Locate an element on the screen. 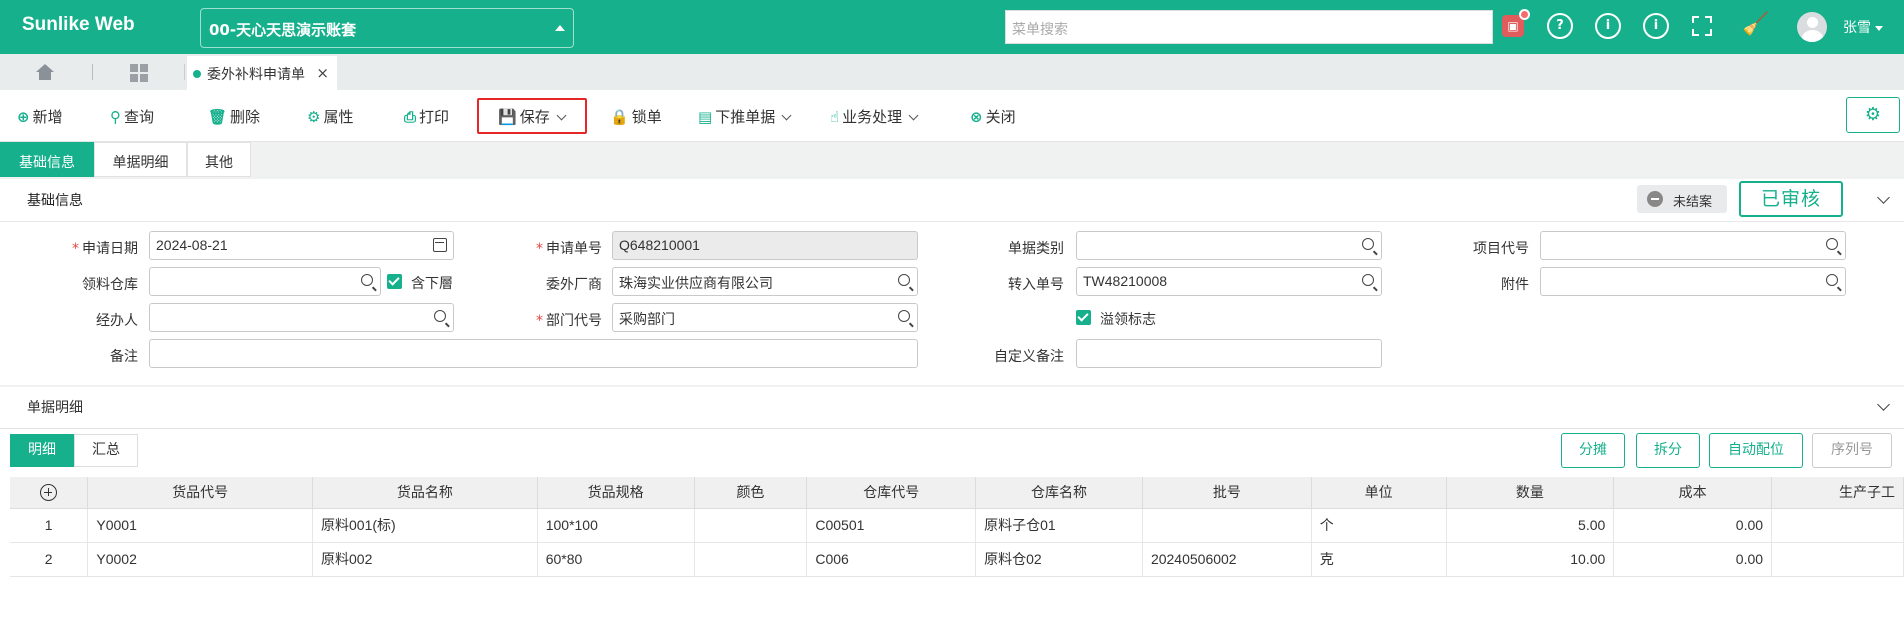  attachment-field is located at coordinates (1693, 281).